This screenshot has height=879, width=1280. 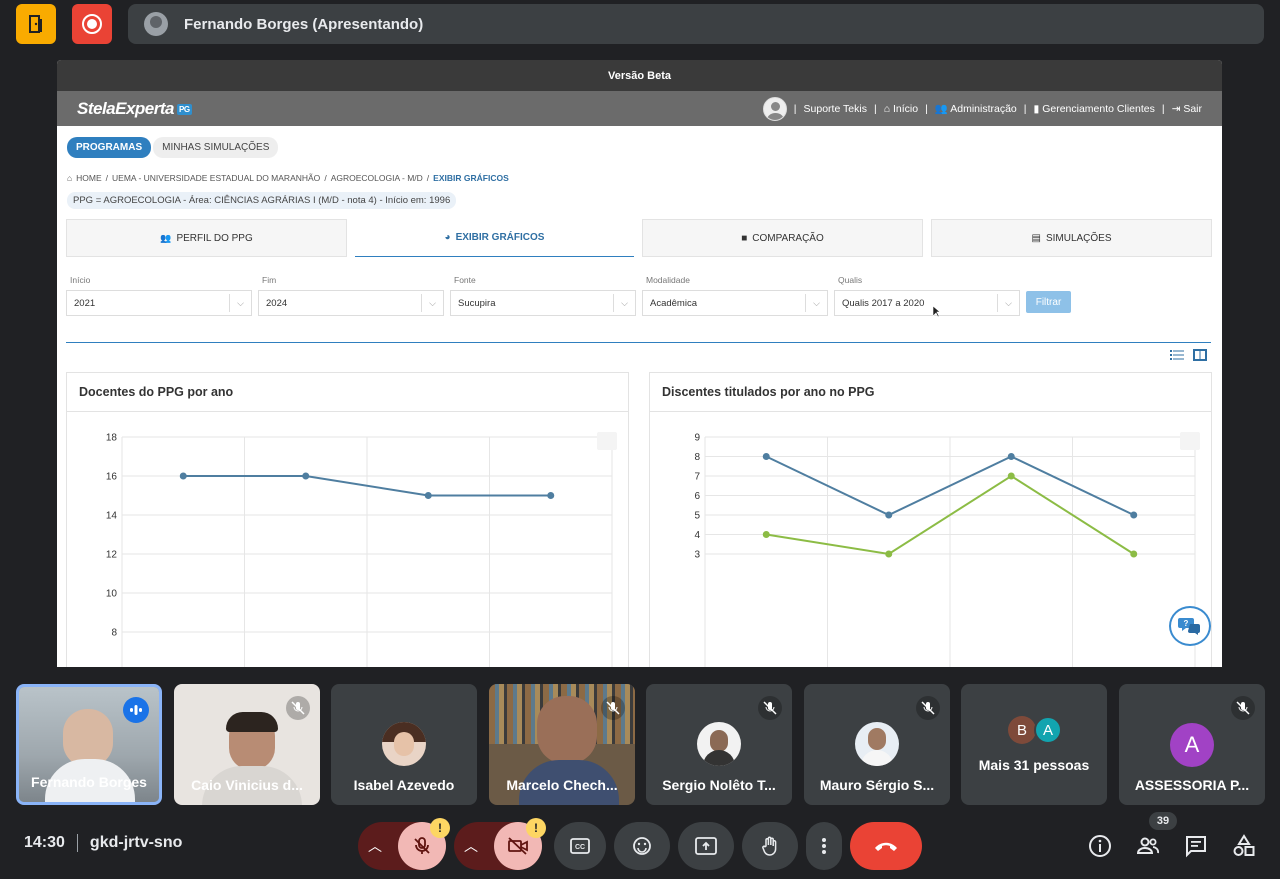 I want to click on present-screen-icon, so click(x=706, y=846).